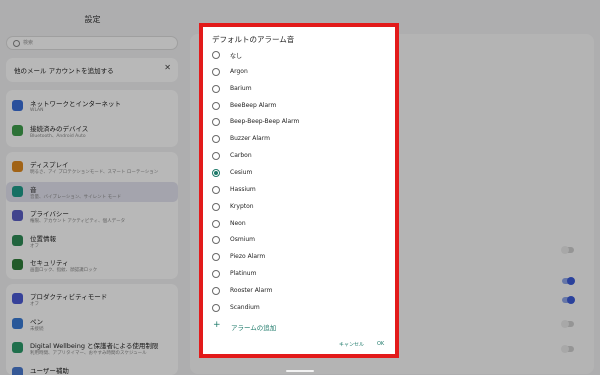 This screenshot has height=375, width=600. Describe the element at coordinates (248, 257) in the screenshot. I see `alarm-option-label: Piezo Alarm` at that location.